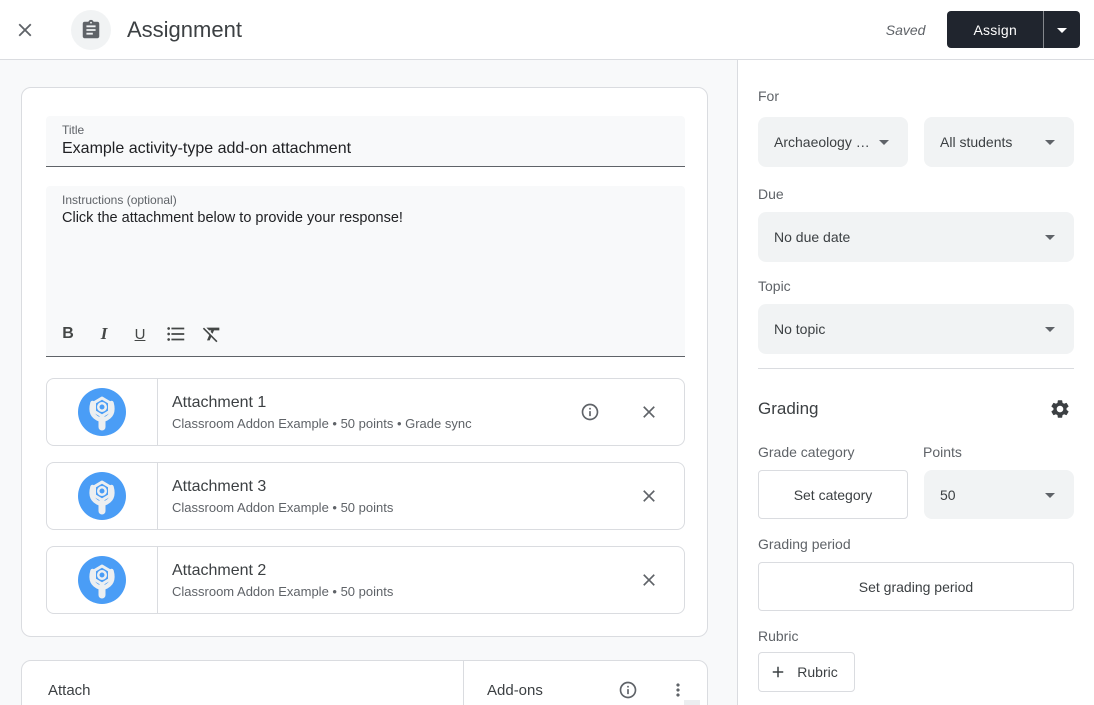  Describe the element at coordinates (515, 690) in the screenshot. I see `addons-section-label: Add-ons` at that location.